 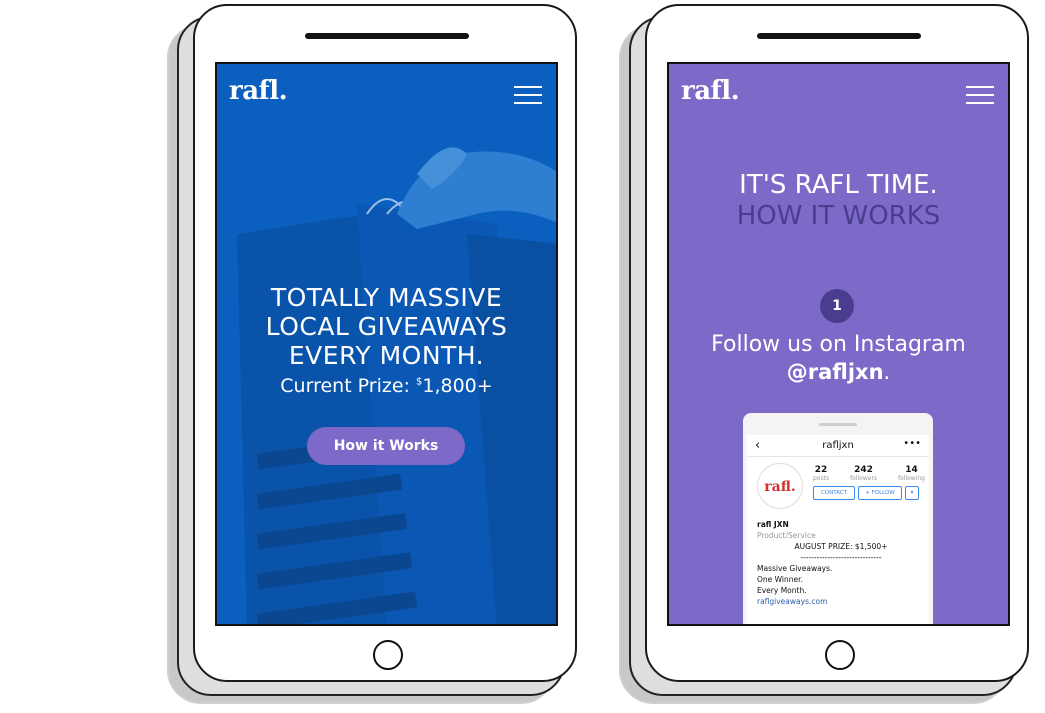 I want to click on stat-label: following, so click(x=911, y=478).